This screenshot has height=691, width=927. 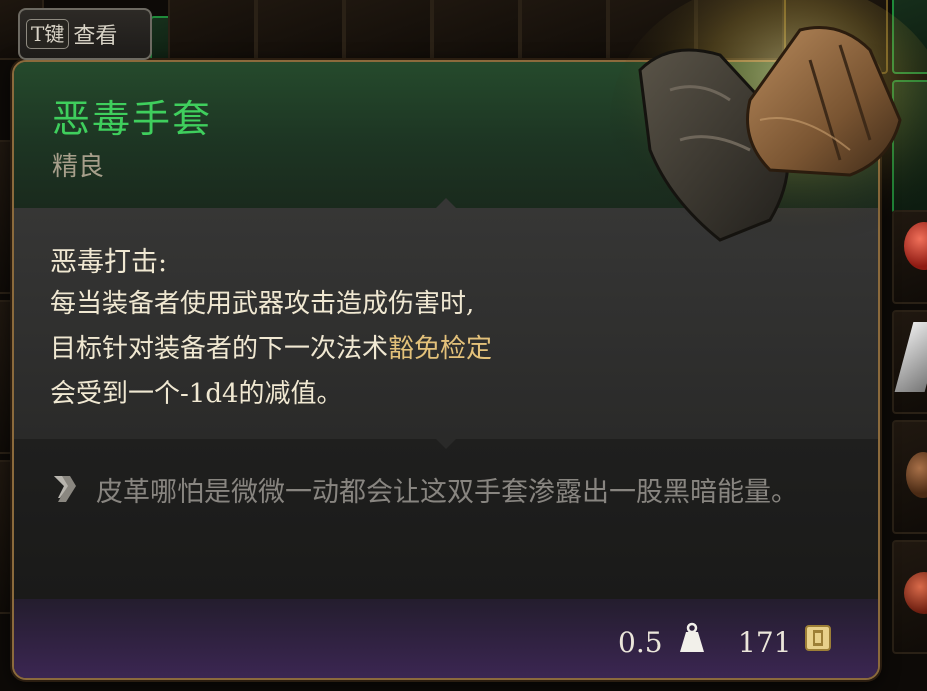 I want to click on item-name: 恶毒手套, so click(x=132, y=119).